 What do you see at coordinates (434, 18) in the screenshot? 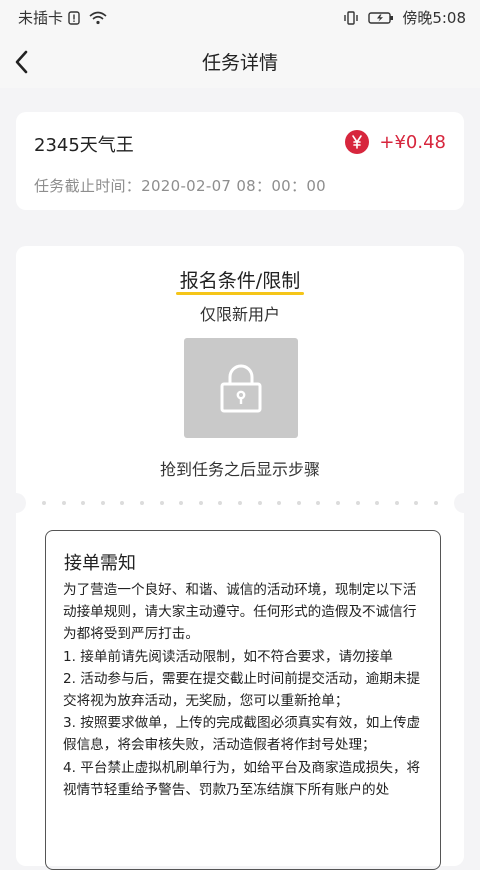
I see `clock-time: 傍晚5:08` at bounding box center [434, 18].